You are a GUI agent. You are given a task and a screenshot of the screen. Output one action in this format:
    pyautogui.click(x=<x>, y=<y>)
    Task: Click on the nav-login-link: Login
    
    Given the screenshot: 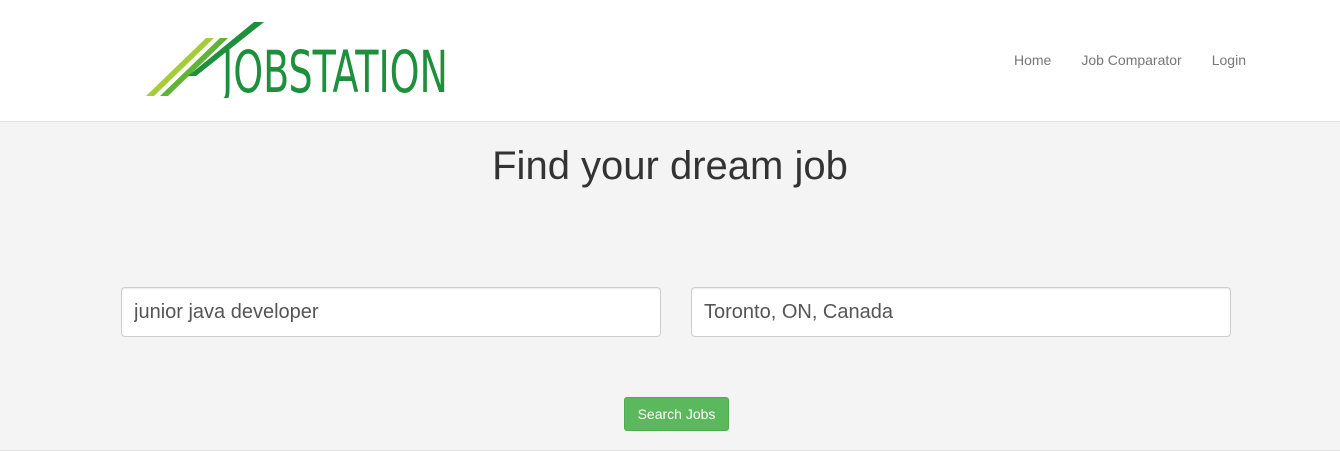 What is the action you would take?
    pyautogui.click(x=1229, y=60)
    